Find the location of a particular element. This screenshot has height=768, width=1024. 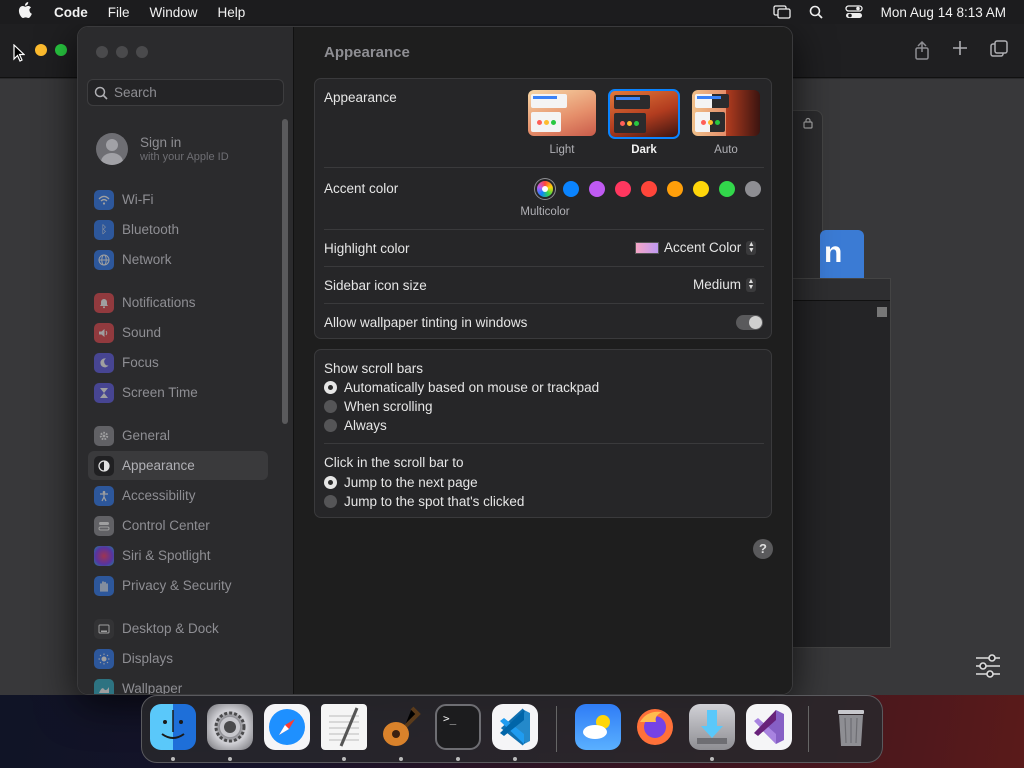

appearance-light-thumbnail is located at coordinates (562, 113).